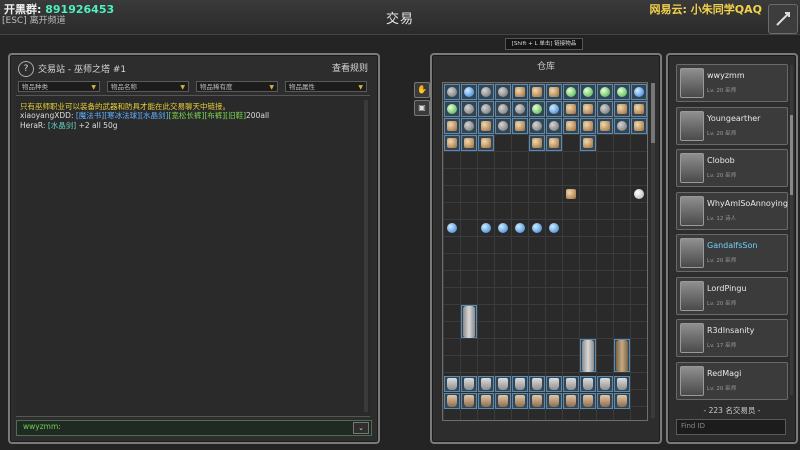 The height and width of the screenshot is (450, 800). What do you see at coordinates (731, 427) in the screenshot?
I see `find-id-input: Find ID` at bounding box center [731, 427].